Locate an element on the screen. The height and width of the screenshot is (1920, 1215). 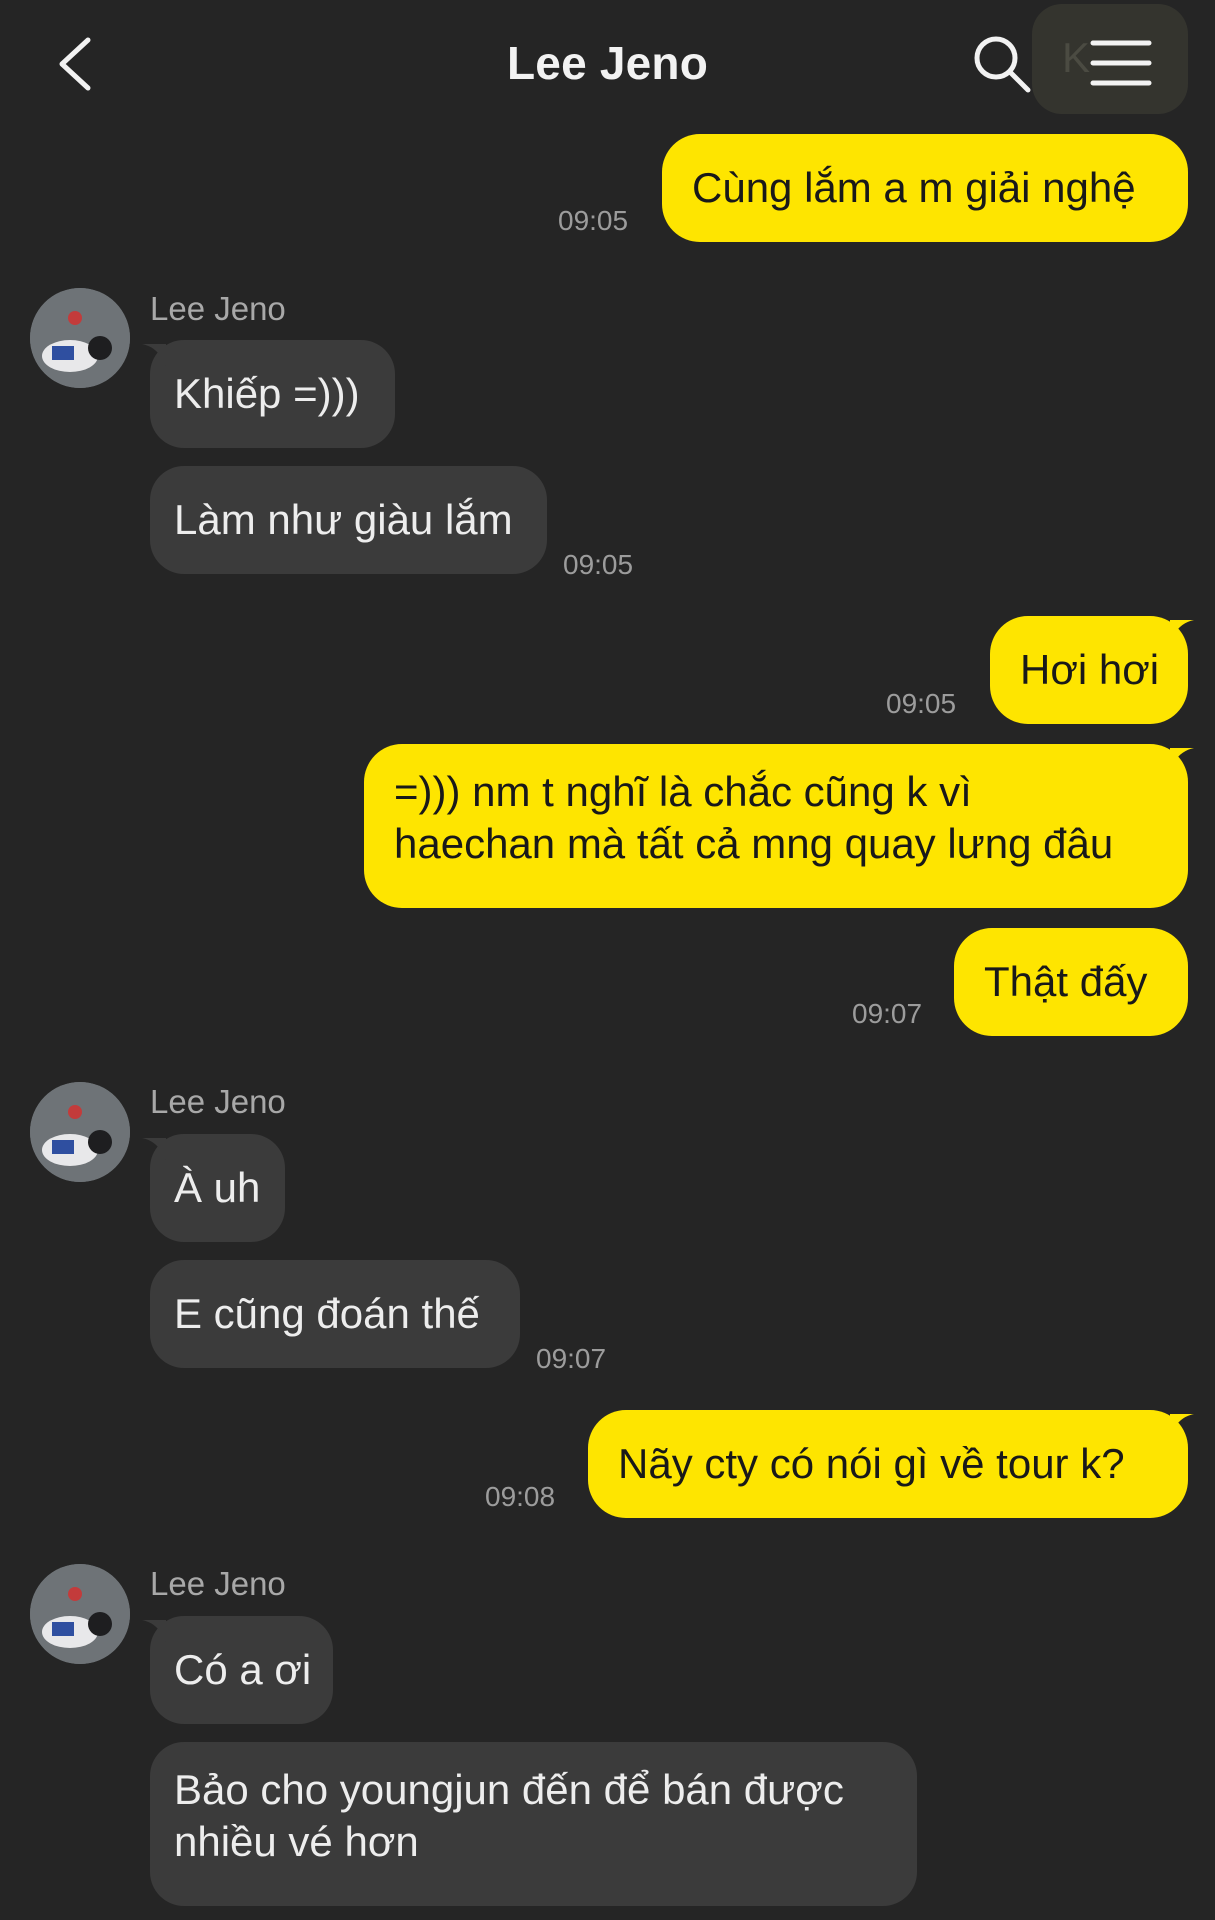
message-text: Thật đấy is located at coordinates (1066, 981).